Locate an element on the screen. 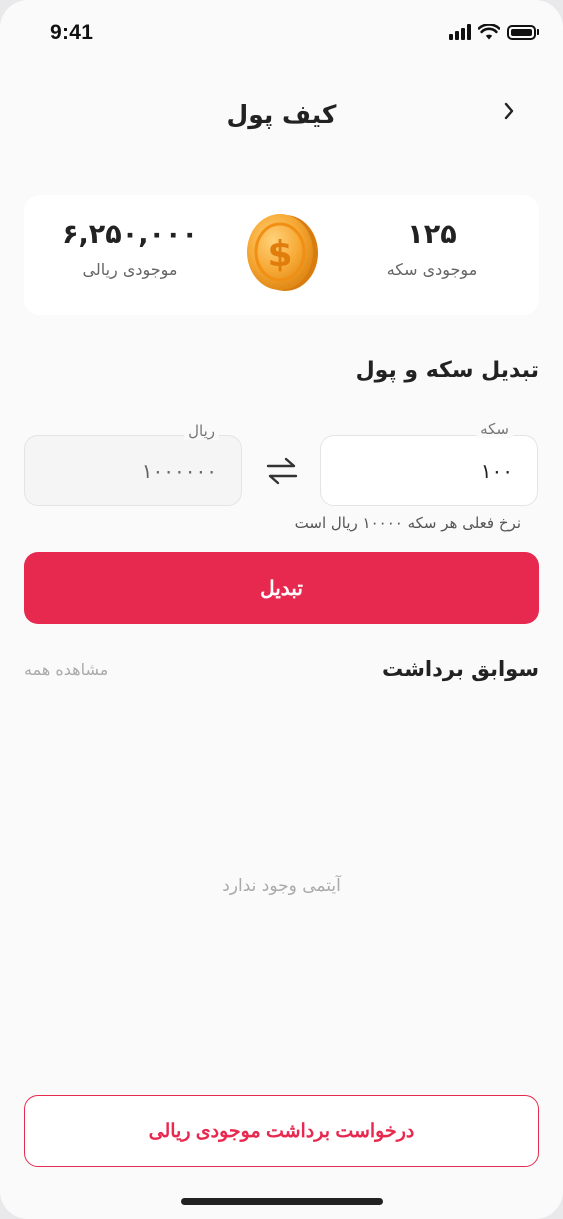 Image resolution: width=563 pixels, height=1219 pixels. withdraw-request-button: درخواست برداشت موجودی ریالی is located at coordinates (281, 1131).